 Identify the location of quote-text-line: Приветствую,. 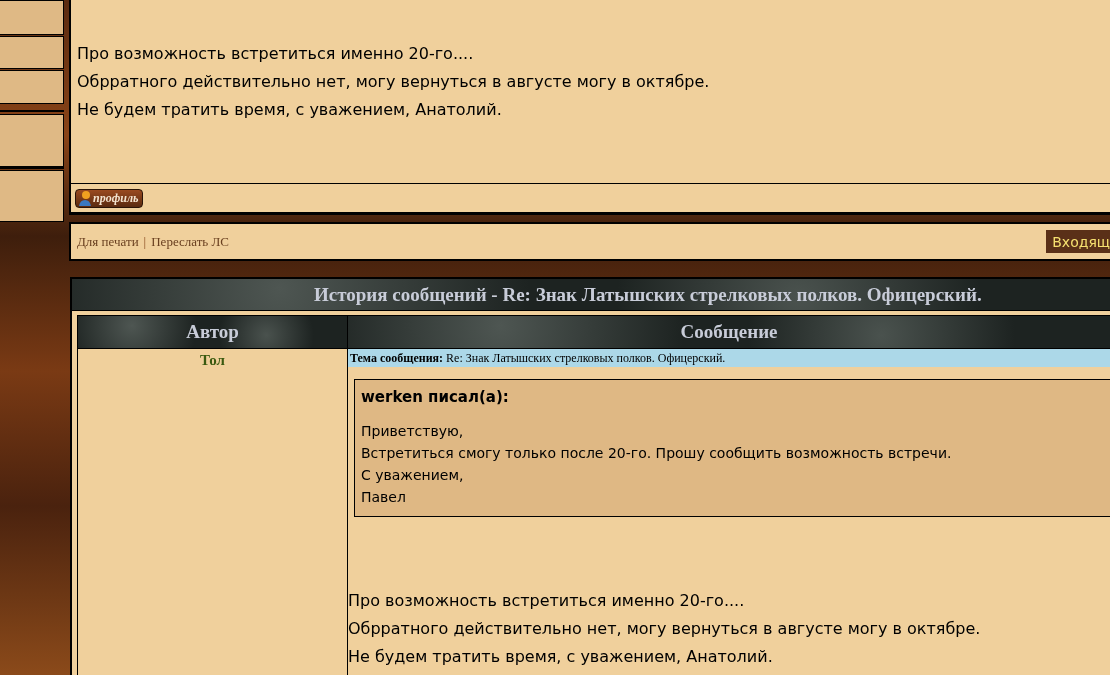
(413, 431).